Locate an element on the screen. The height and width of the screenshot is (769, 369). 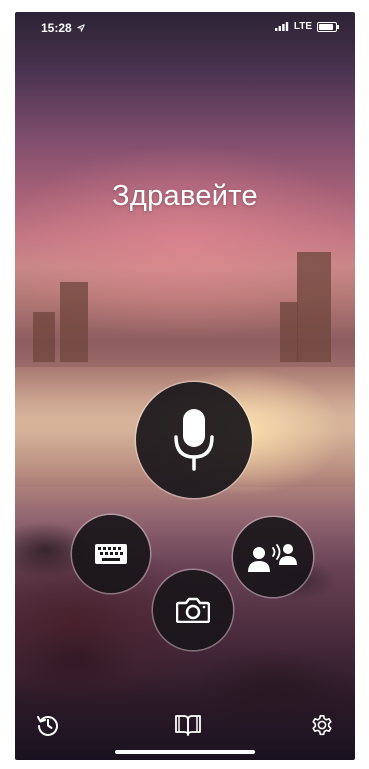
status-time: 15:28 is located at coordinates (63, 28).